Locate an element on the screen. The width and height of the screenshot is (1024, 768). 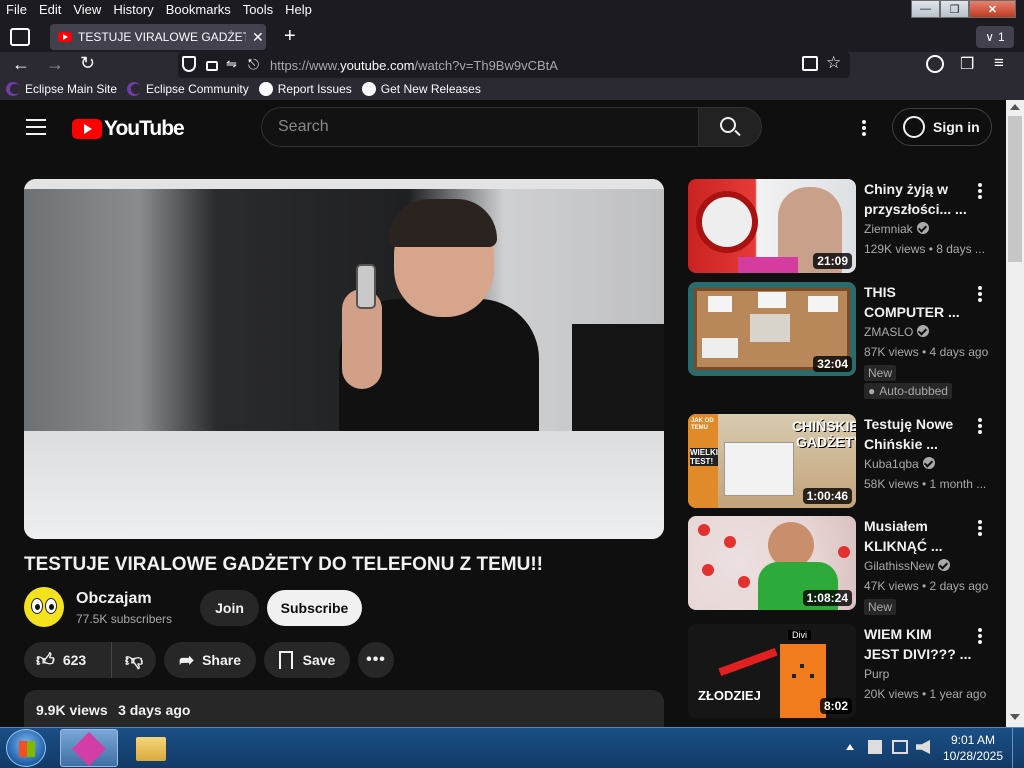
channel-name: Obczajam is located at coordinates (114, 599).